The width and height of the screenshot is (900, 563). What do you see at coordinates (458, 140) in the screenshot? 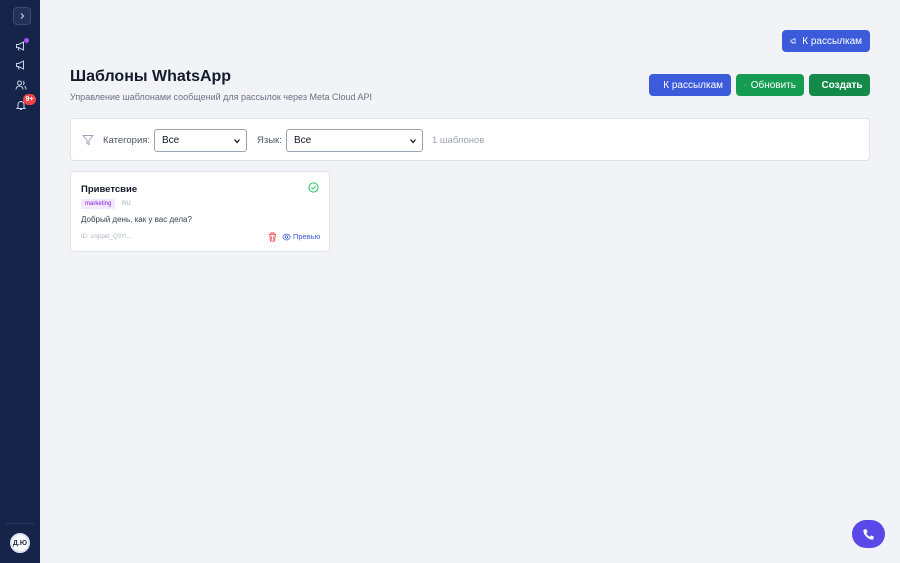
I see `templates-count: 1 шаблонов` at bounding box center [458, 140].